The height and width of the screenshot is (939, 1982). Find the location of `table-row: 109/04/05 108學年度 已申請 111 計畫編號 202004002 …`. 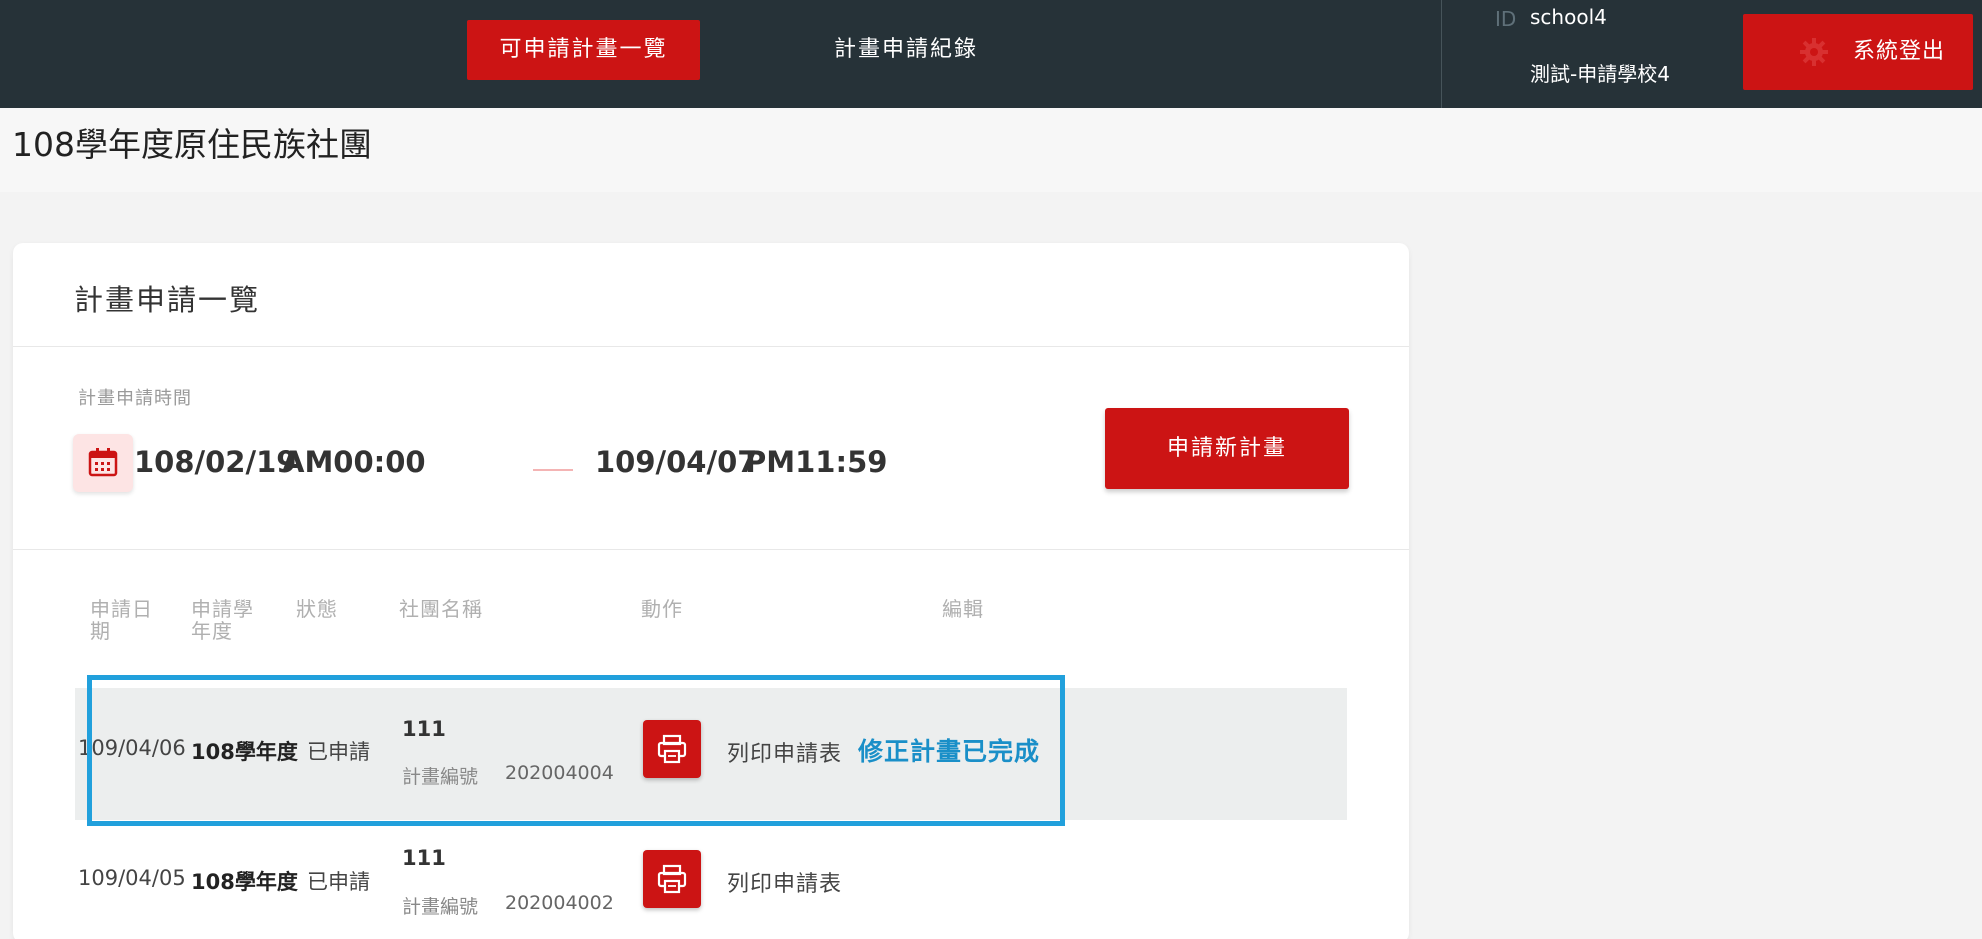

table-row: 109/04/05 108學年度 已申請 111 計畫編號 202004002 … is located at coordinates (711, 879).